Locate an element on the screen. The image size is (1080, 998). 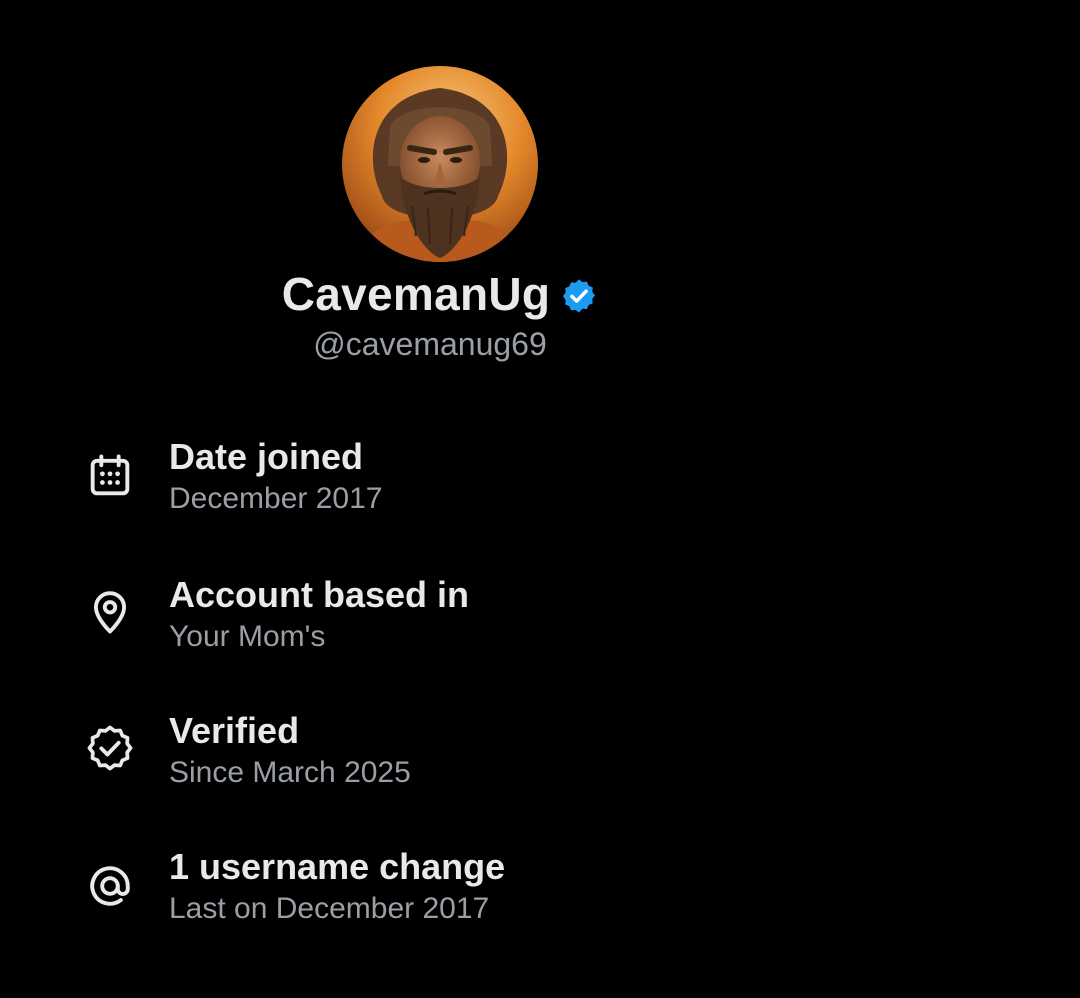
username-handle: @cavemanug69 is located at coordinates (430, 344).